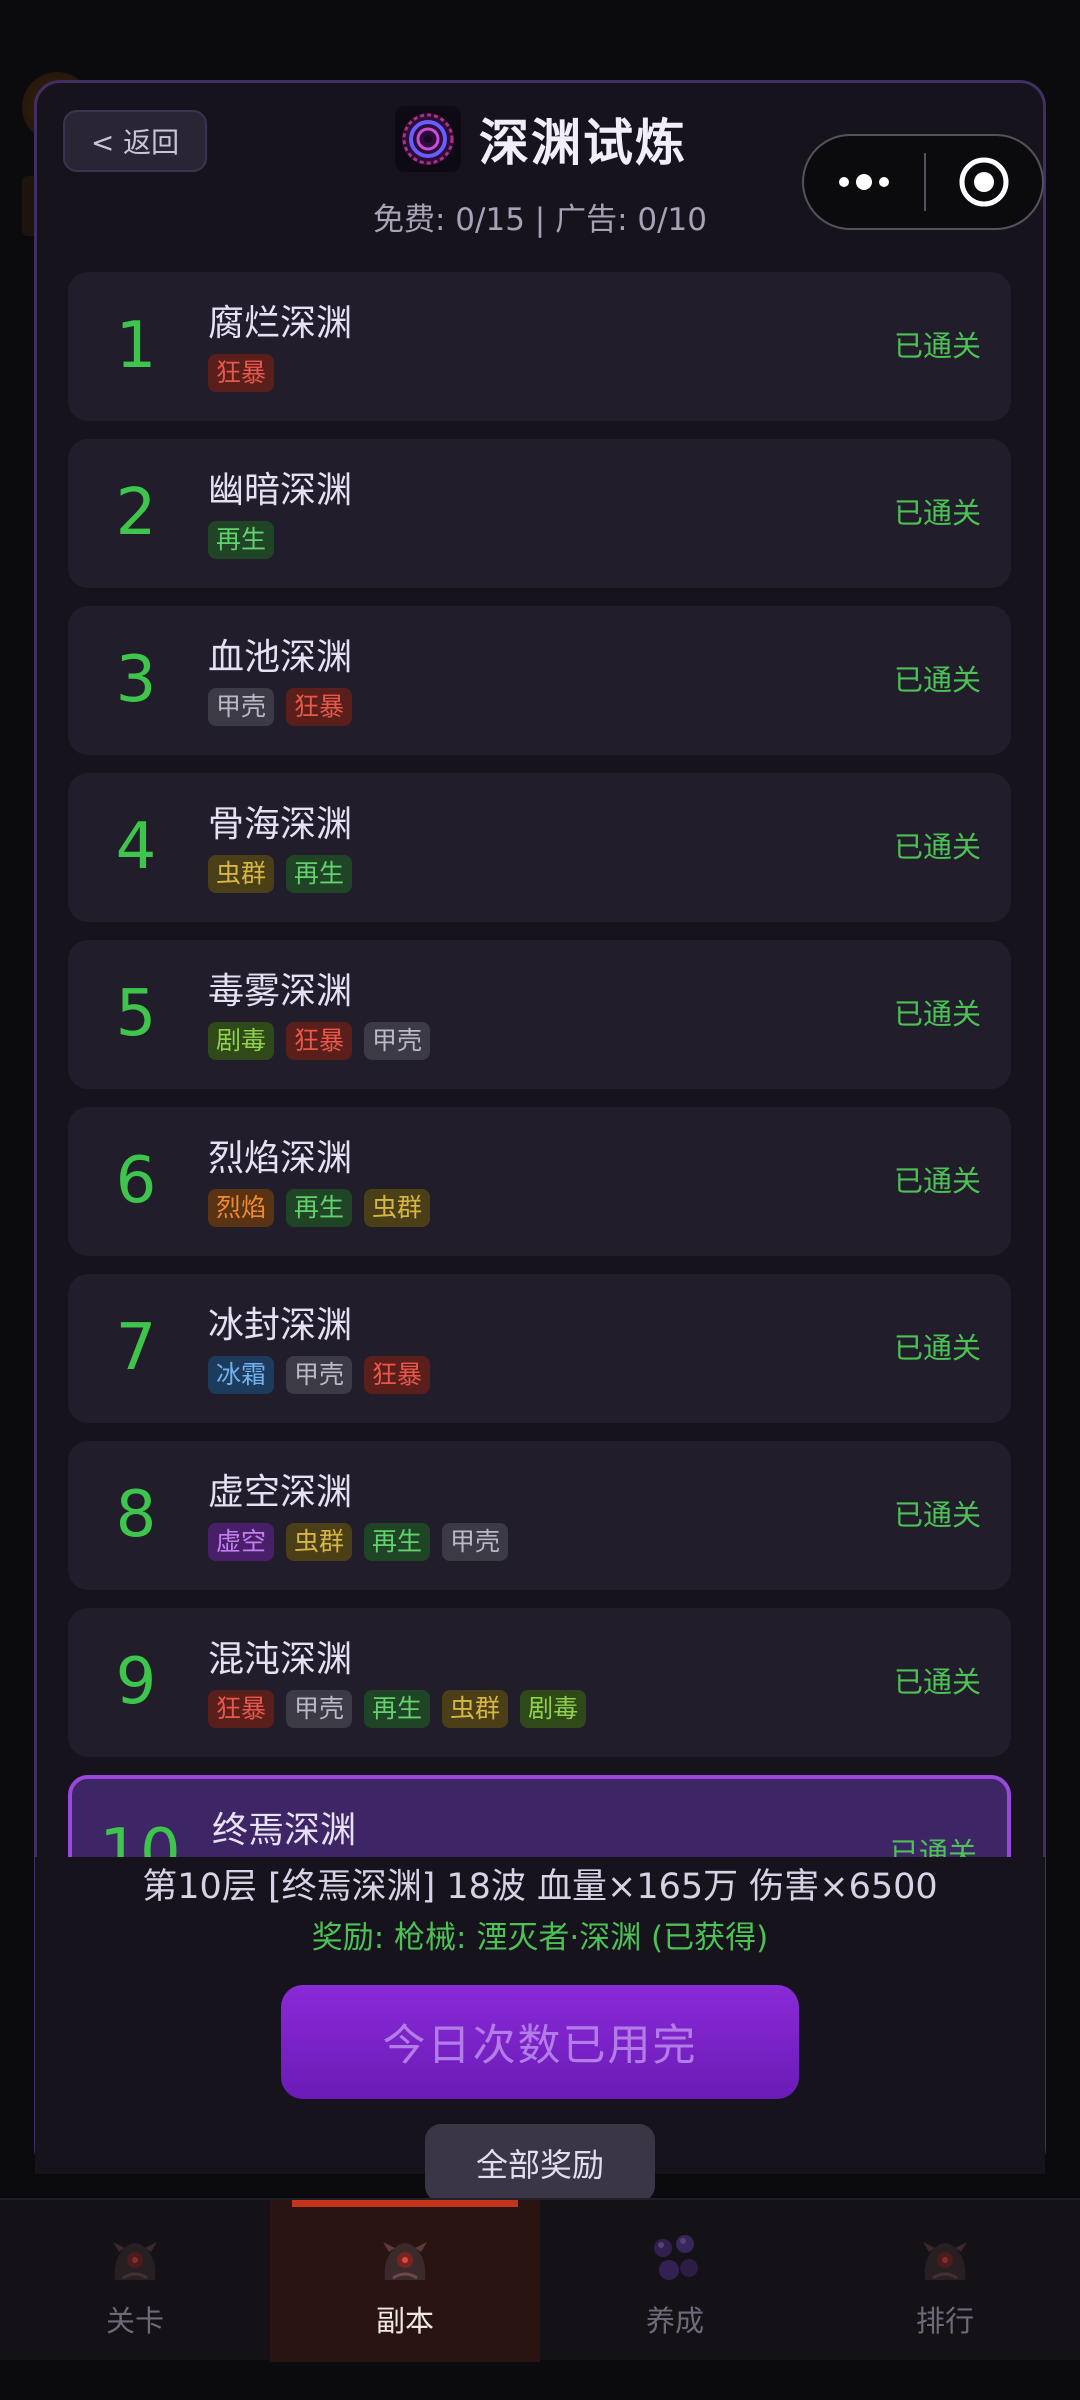 This screenshot has width=1080, height=2400. What do you see at coordinates (280, 991) in the screenshot?
I see `level-name: 毒雾深渊` at bounding box center [280, 991].